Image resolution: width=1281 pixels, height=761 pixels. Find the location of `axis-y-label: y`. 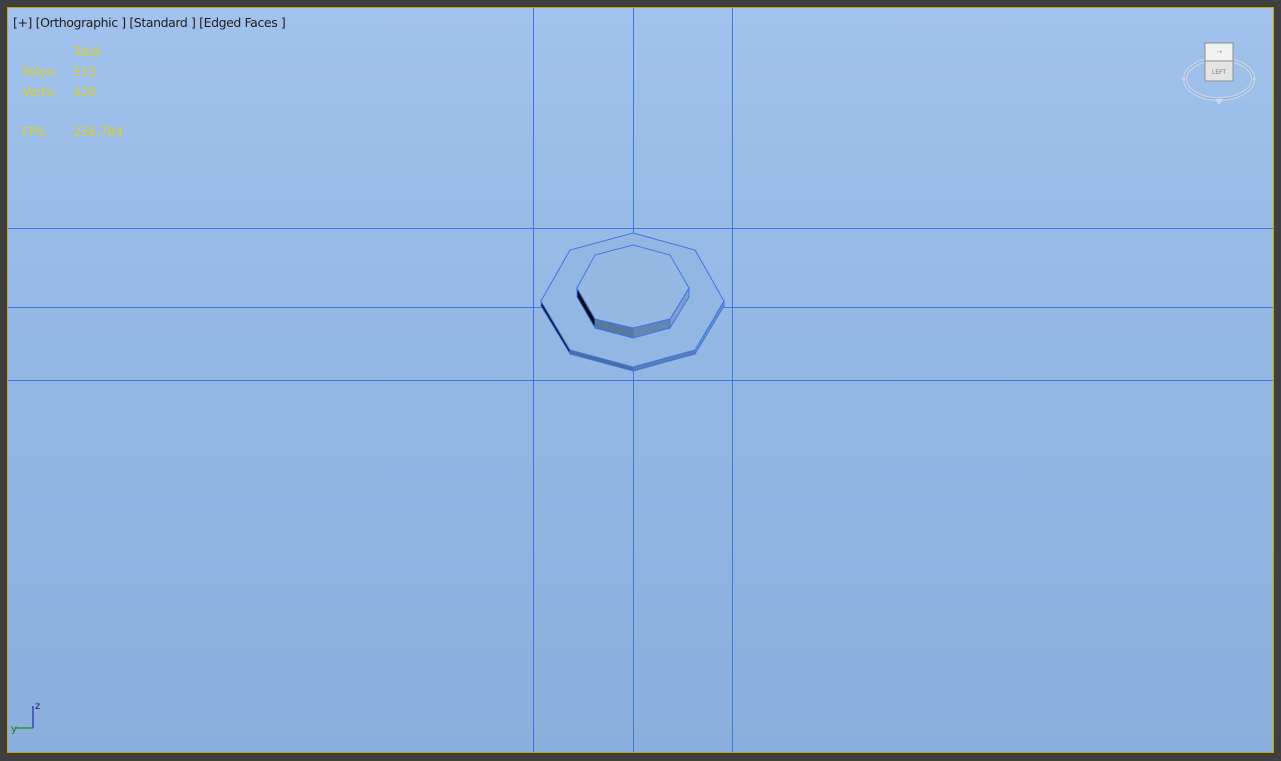

axis-y-label: y is located at coordinates (14, 729).